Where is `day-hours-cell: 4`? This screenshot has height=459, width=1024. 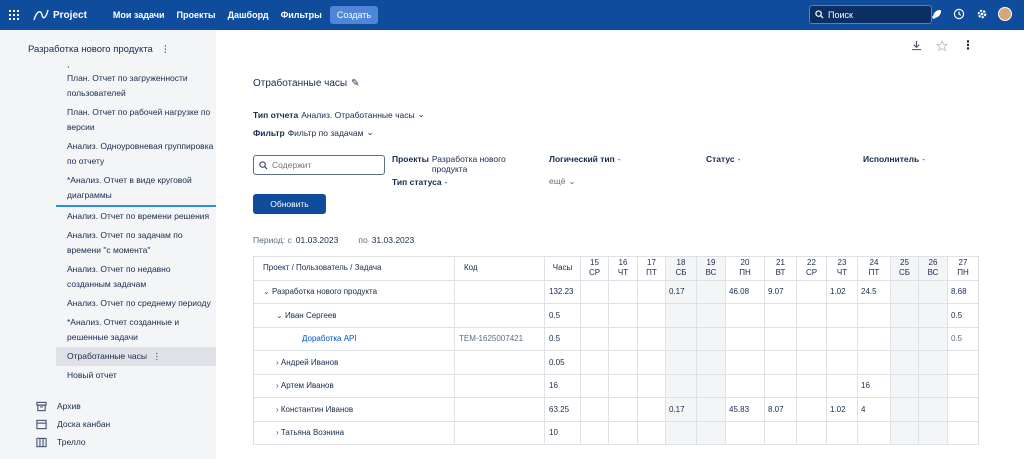
day-hours-cell: 4 is located at coordinates (874, 409).